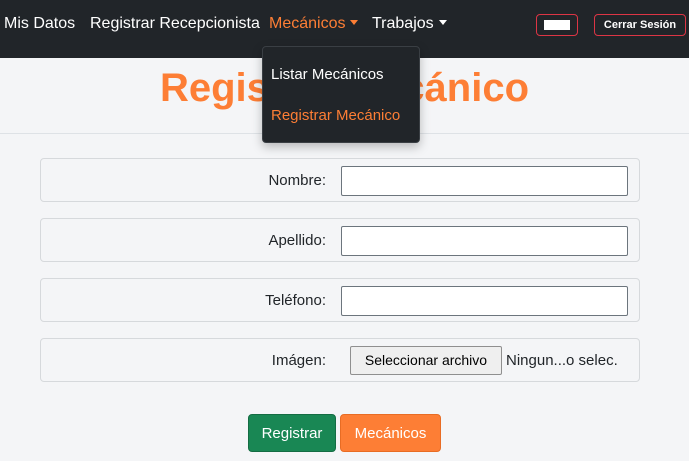 The image size is (689, 461). Describe the element at coordinates (390, 433) in the screenshot. I see `mecanicos-button: Mecánicos` at that location.